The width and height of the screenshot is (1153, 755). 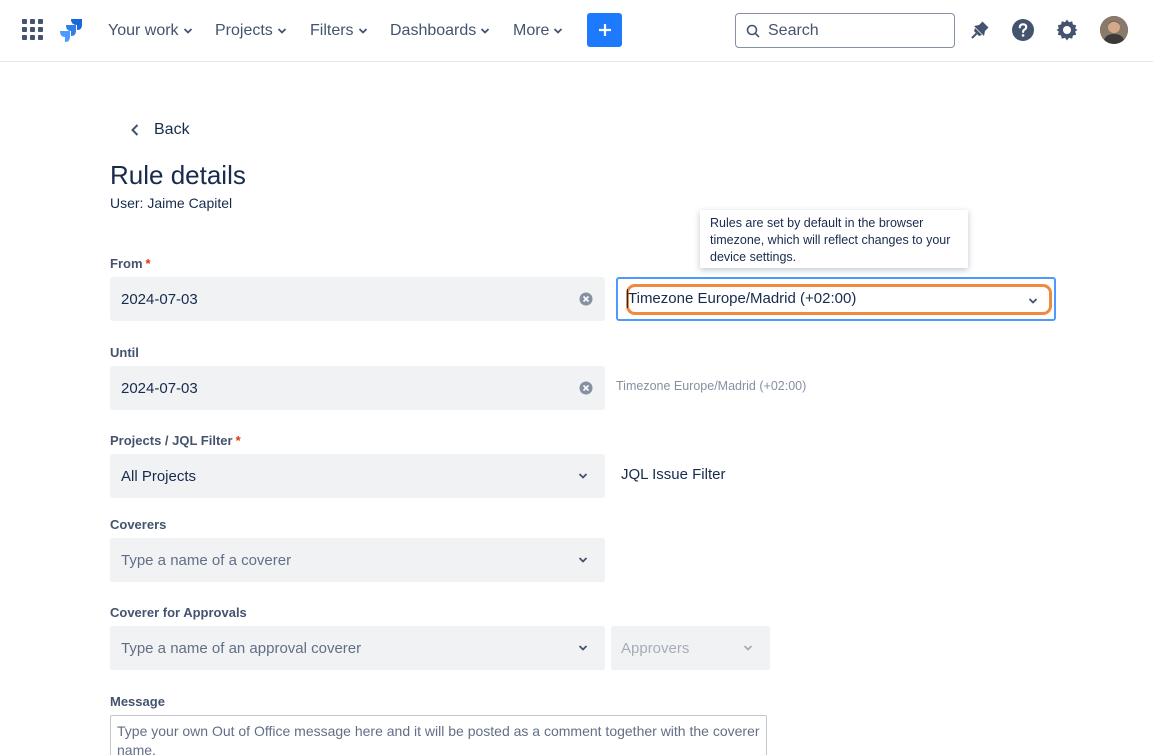 I want to click on until-timezone-text: Timezone Europe/Madrid (+02:00), so click(x=711, y=386).